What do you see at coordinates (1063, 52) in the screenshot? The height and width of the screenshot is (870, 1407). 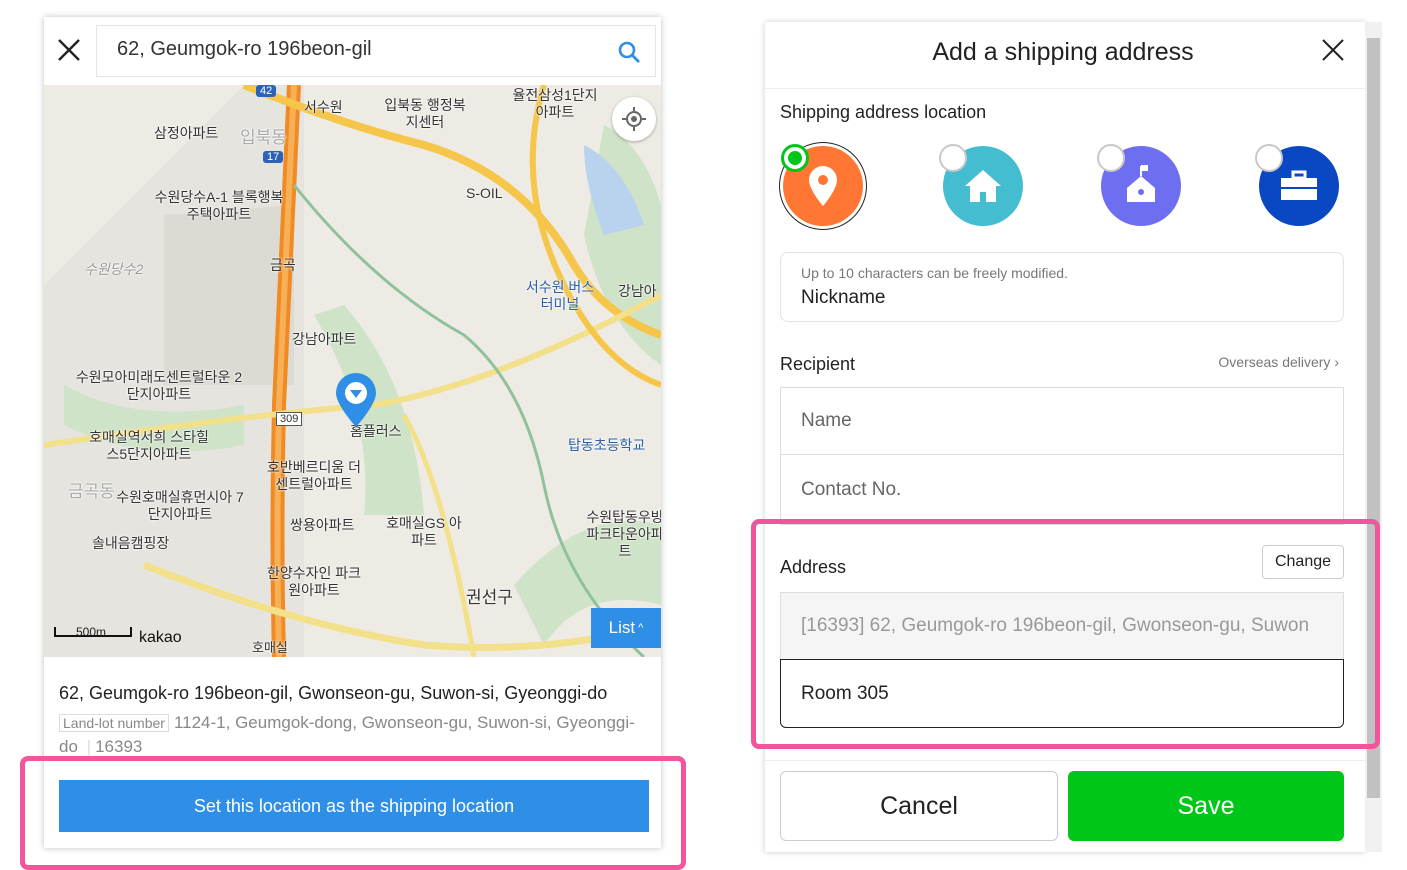 I see `dialog-title: Add a shipping address` at bounding box center [1063, 52].